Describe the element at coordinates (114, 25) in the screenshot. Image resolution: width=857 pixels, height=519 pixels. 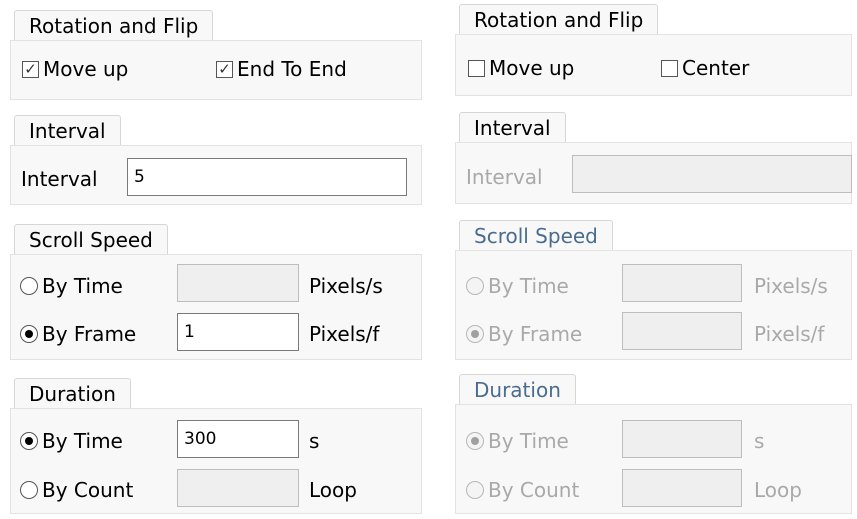
I see `rotation-flip-tab: Rotation and Flip` at that location.